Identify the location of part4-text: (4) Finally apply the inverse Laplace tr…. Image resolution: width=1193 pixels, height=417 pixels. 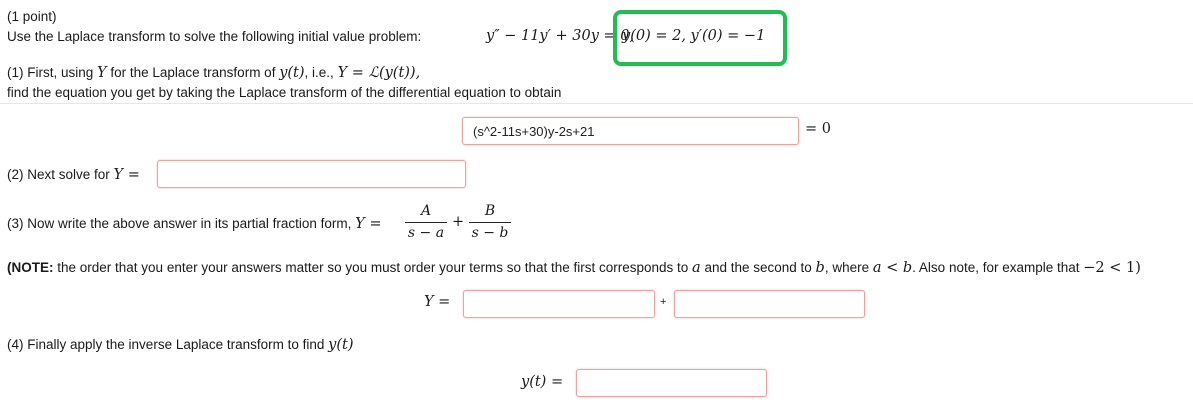
(168, 344).